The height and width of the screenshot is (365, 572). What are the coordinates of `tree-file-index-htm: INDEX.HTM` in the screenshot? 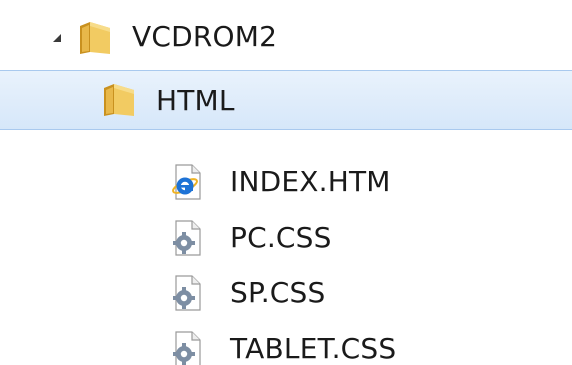 It's located at (286, 182).